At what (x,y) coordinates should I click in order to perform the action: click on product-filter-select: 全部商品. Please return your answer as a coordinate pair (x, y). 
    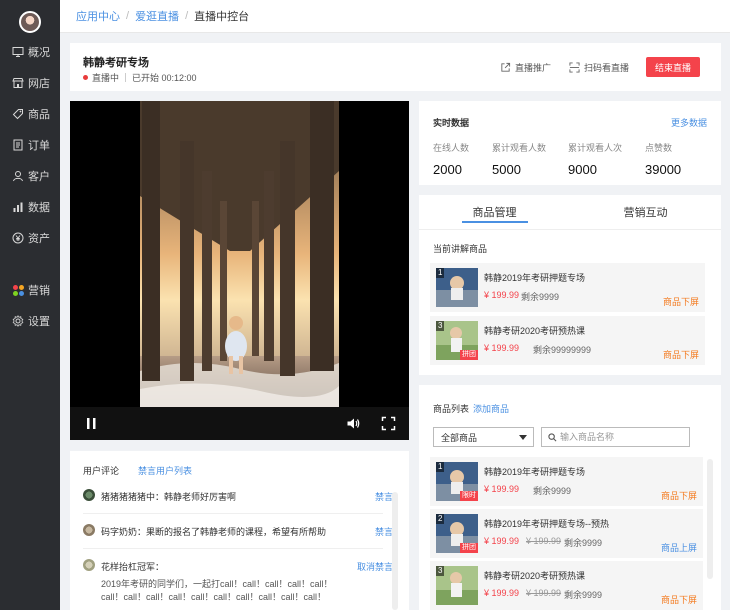
    Looking at the image, I should click on (483, 437).